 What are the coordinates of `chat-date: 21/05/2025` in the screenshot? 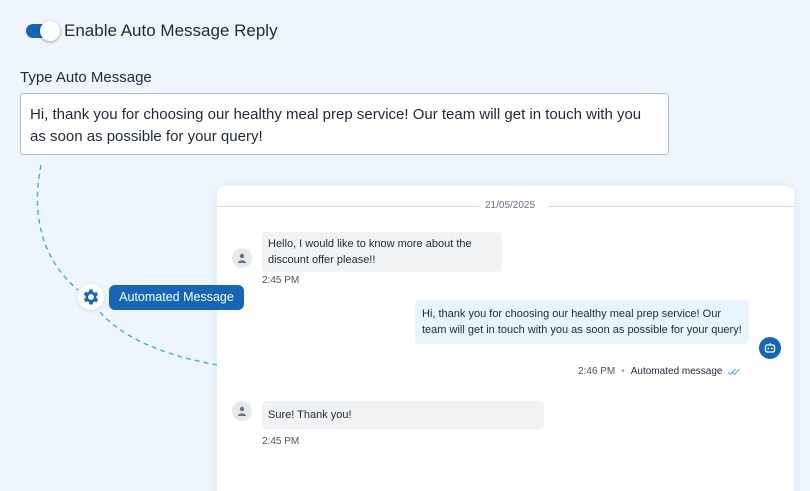 It's located at (510, 205).